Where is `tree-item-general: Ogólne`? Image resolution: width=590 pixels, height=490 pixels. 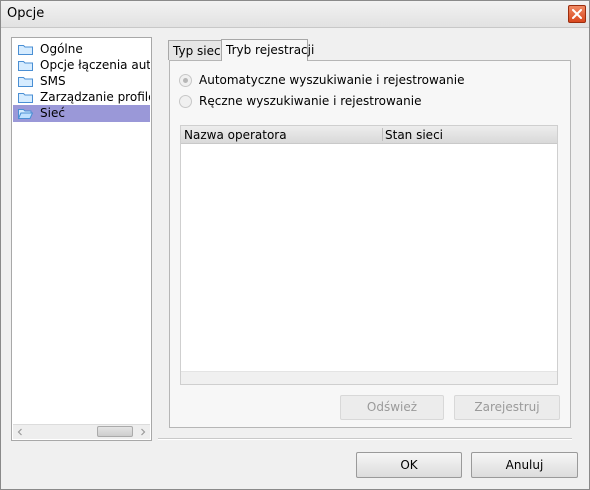 tree-item-general: Ogólne is located at coordinates (81, 49).